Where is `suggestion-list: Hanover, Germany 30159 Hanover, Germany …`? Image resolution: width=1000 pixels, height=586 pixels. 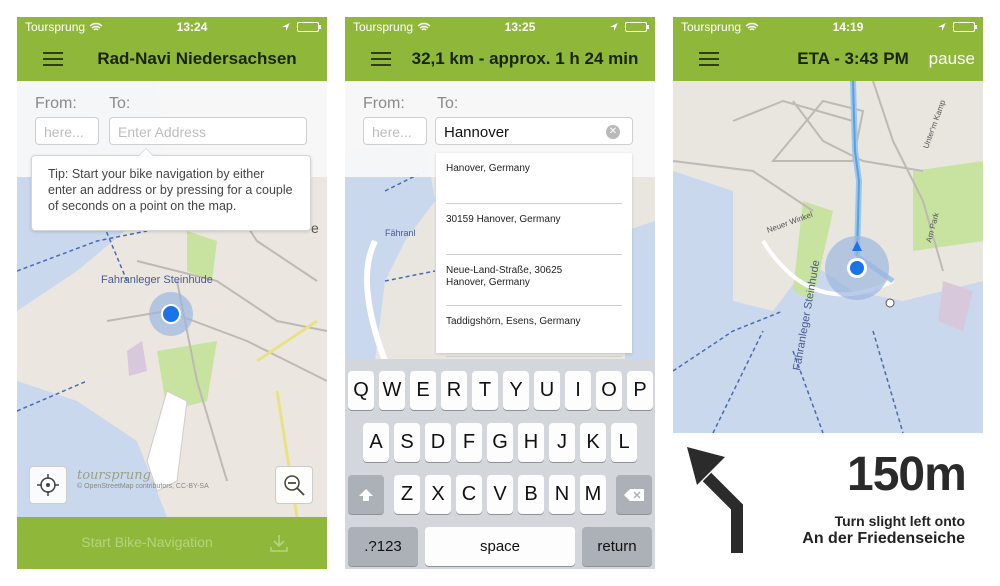
suggestion-list: Hanover, Germany 30159 Hanover, Germany … is located at coordinates (534, 255).